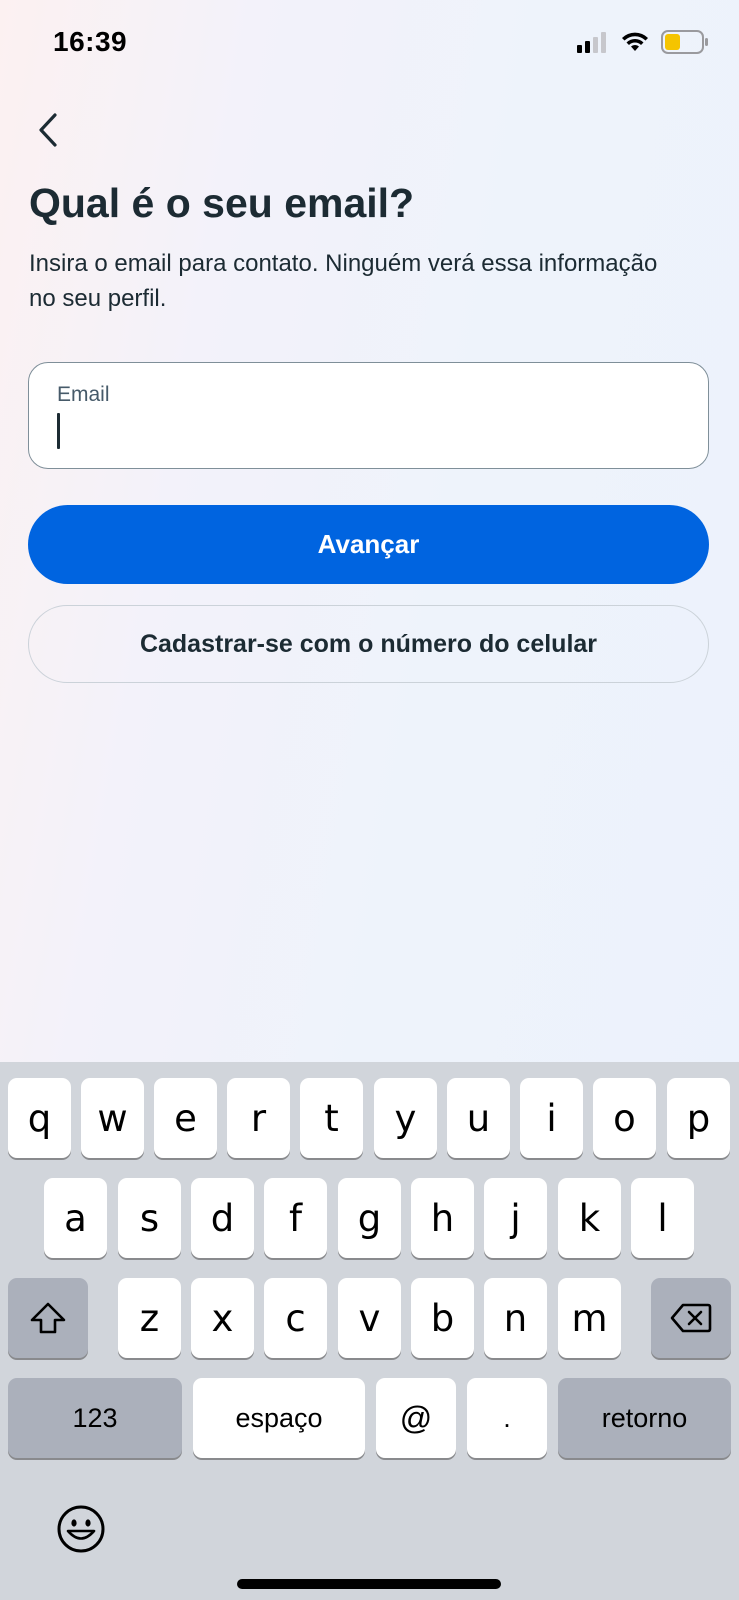 The image size is (739, 1600). Describe the element at coordinates (662, 1218) in the screenshot. I see `key-l: l` at that location.